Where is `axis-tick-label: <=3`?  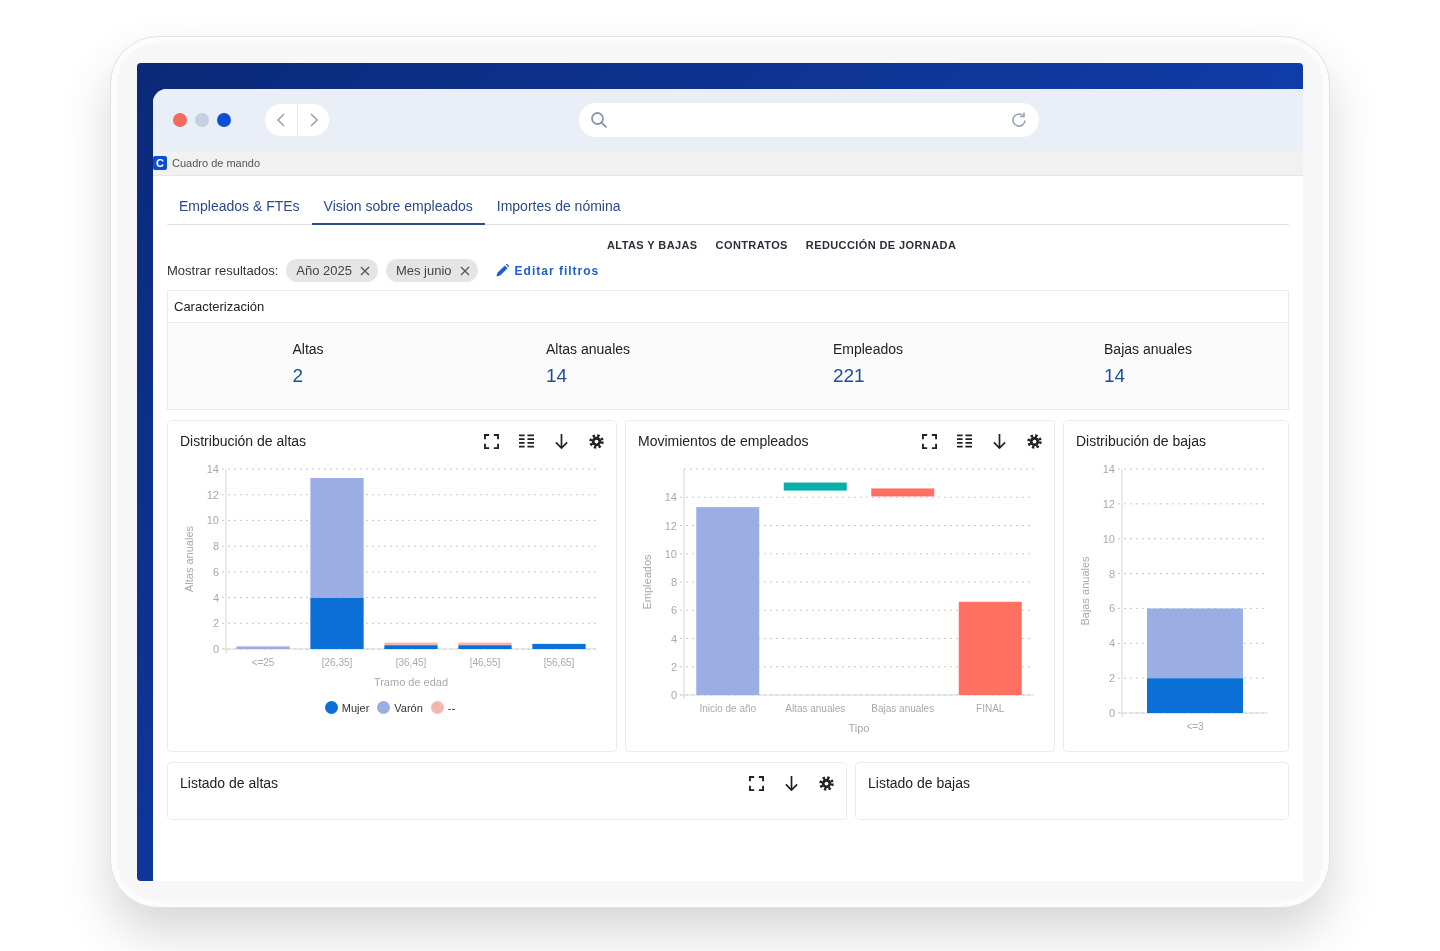 axis-tick-label: <=3 is located at coordinates (1195, 726).